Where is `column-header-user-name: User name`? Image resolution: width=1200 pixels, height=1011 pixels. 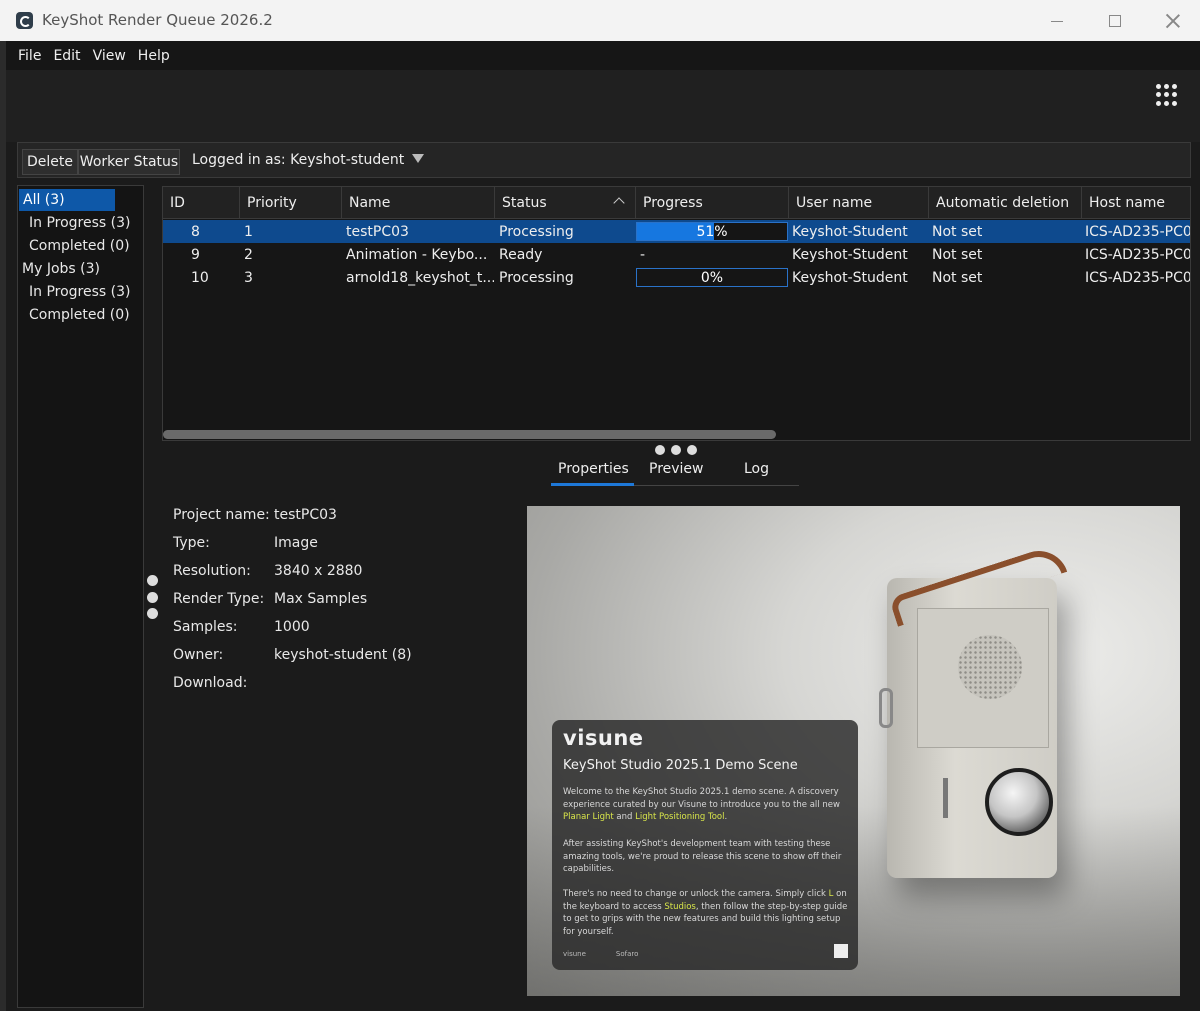 column-header-user-name: User name is located at coordinates (859, 203).